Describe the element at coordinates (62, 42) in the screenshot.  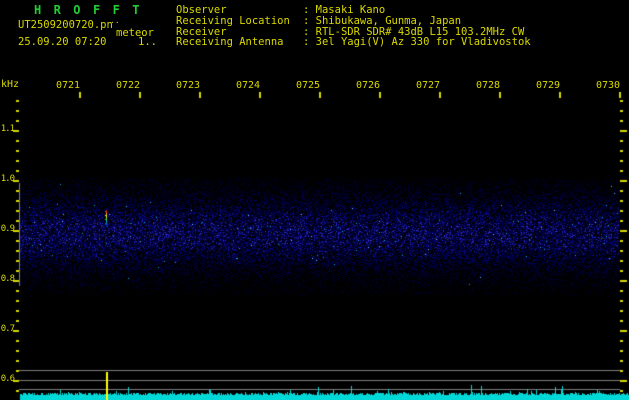
I see `datetime-label: 25.09.20 07:20` at that location.